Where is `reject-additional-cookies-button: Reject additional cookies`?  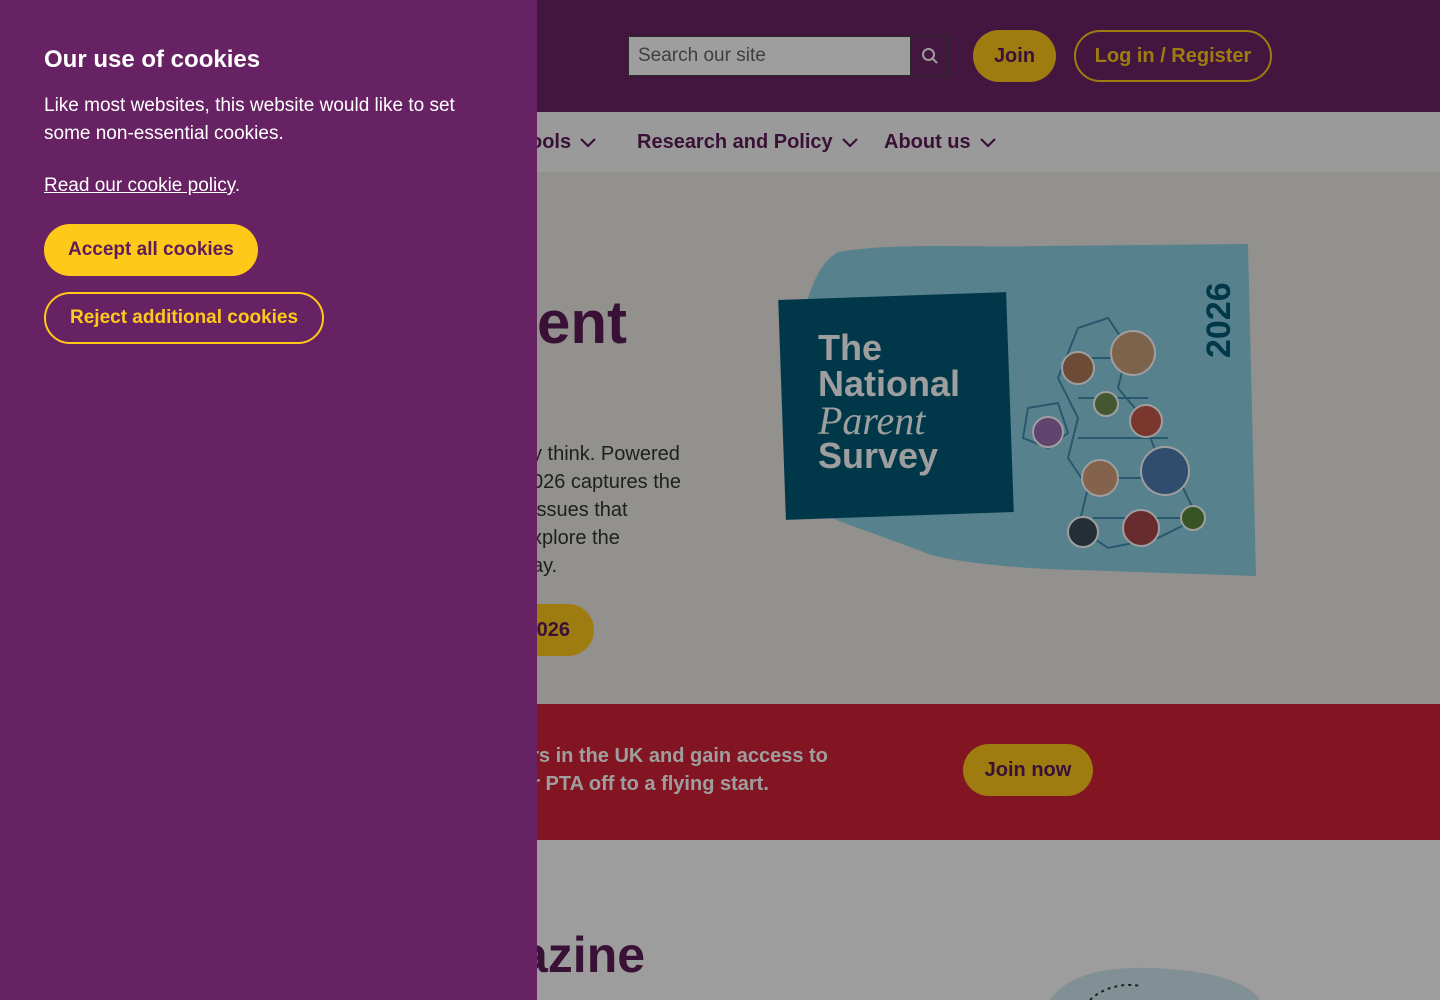
reject-additional-cookies-button: Reject additional cookies is located at coordinates (184, 318).